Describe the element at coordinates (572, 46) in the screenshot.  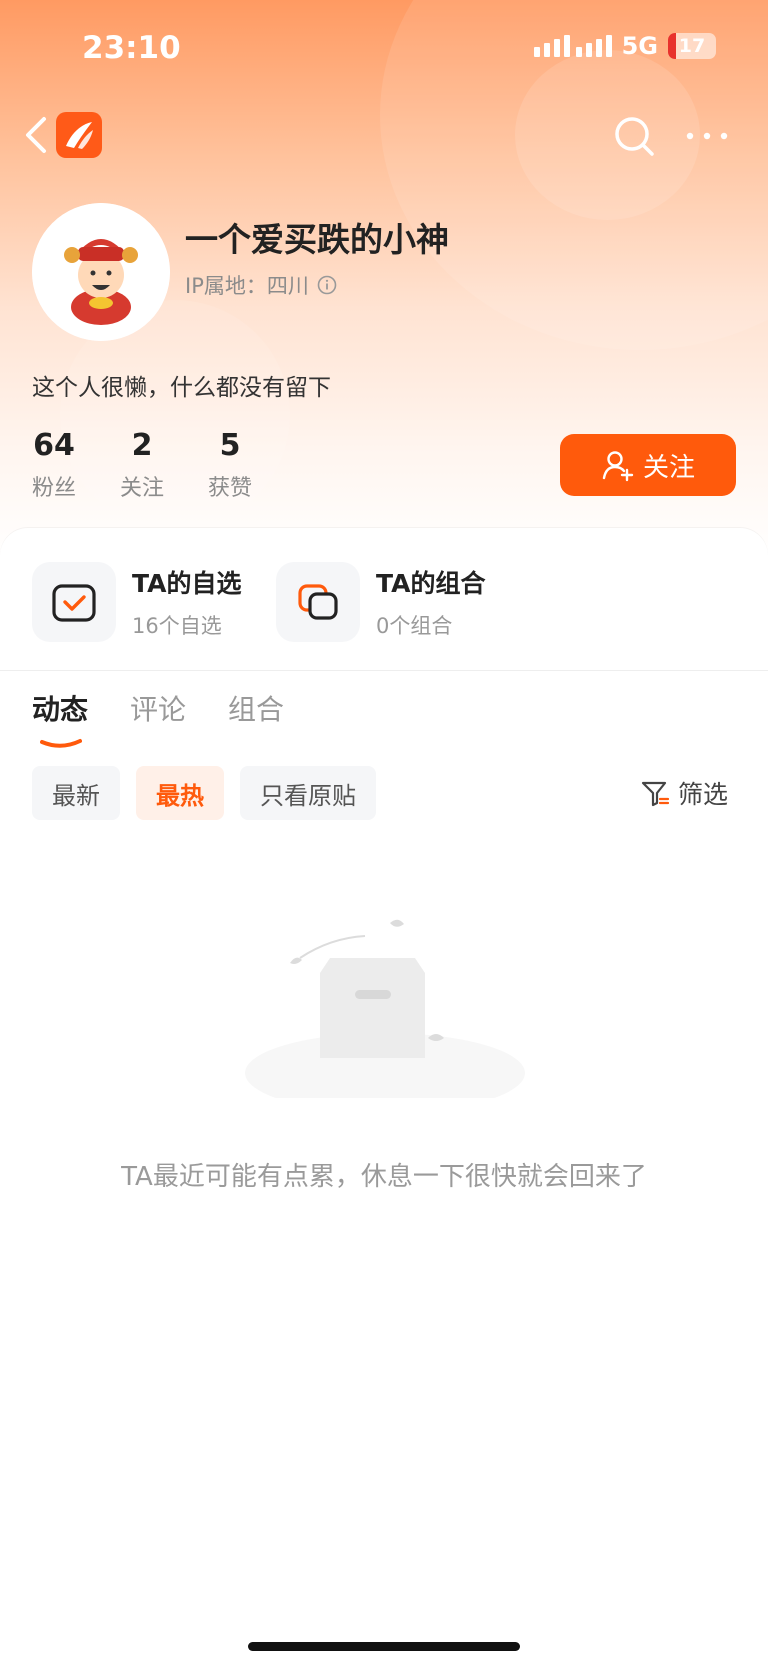
I see `signal-icon` at that location.